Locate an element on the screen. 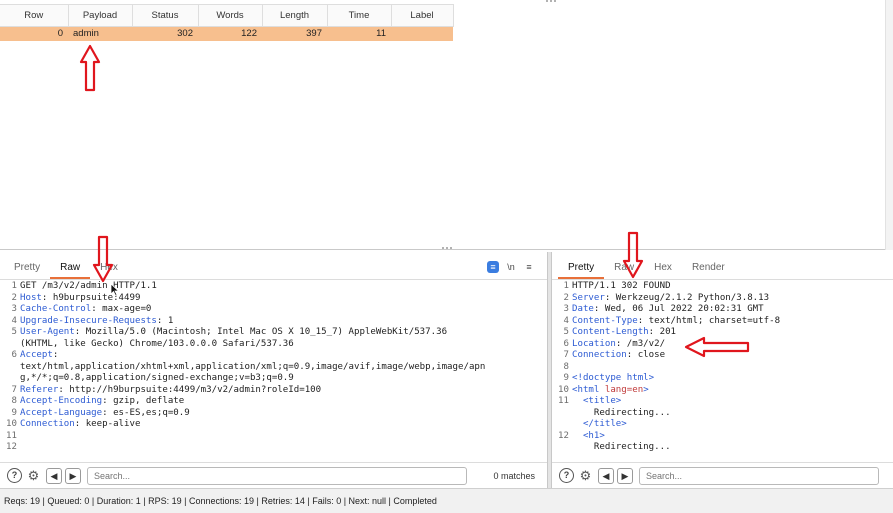 Image resolution: width=893 pixels, height=513 pixels. top-split-handle is located at coordinates (551, 2).